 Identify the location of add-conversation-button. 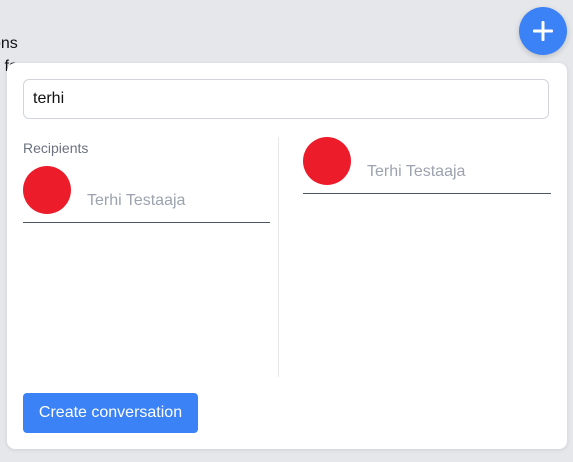
(543, 31).